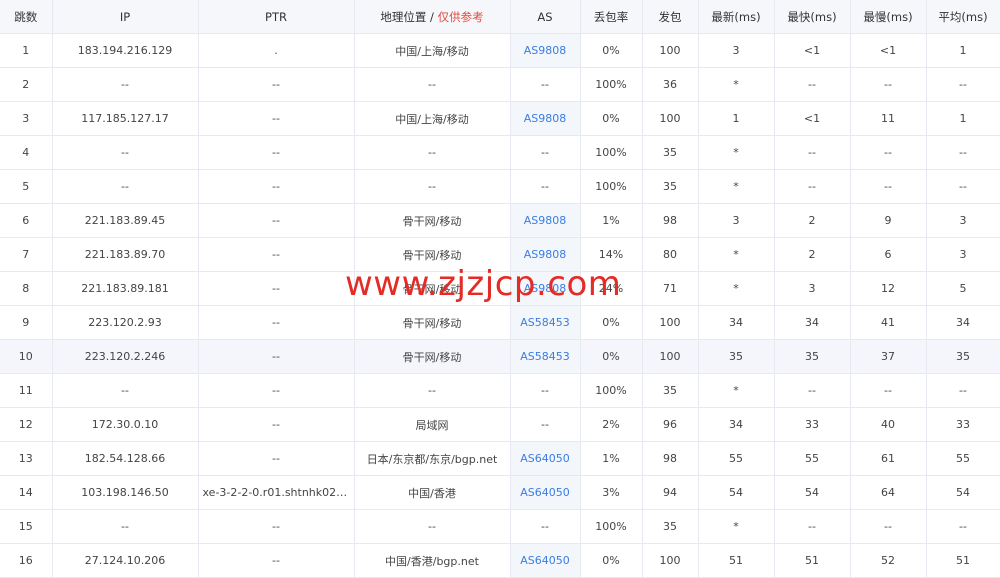 Image resolution: width=1000 pixels, height=578 pixels. Describe the element at coordinates (125, 220) in the screenshot. I see `cell-ip: 221.183.89.45` at that location.